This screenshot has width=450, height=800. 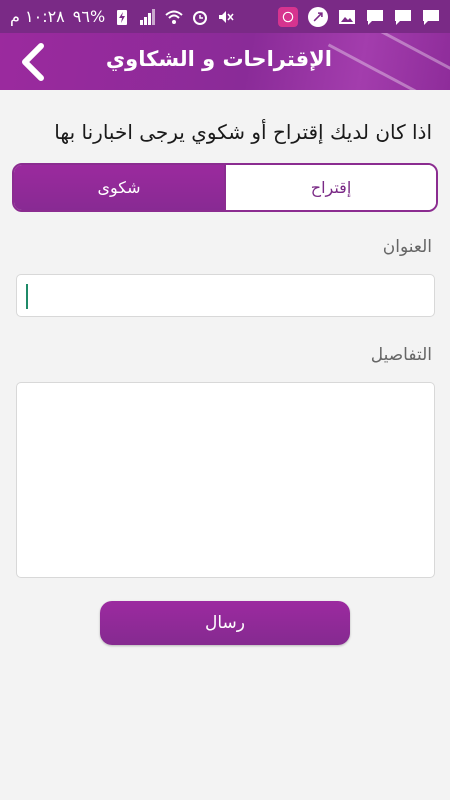 I want to click on wifi-icon, so click(x=174, y=17).